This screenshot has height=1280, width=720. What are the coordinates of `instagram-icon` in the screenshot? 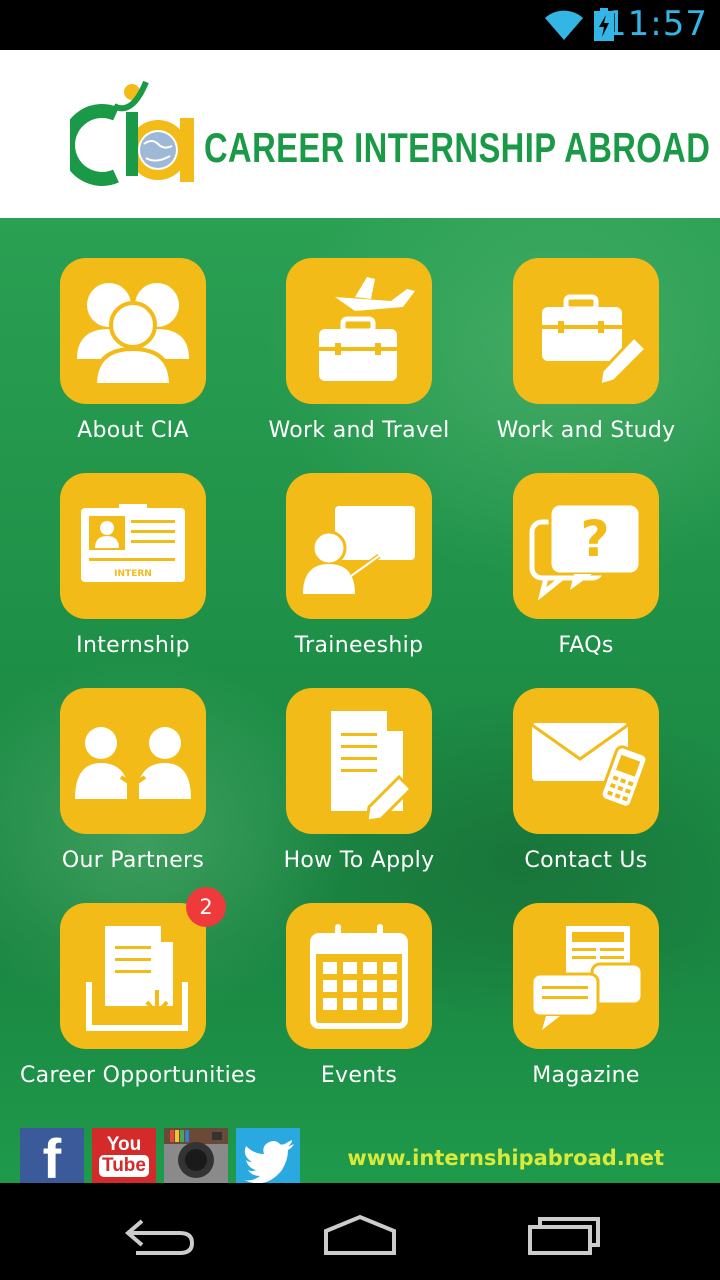 It's located at (196, 1153).